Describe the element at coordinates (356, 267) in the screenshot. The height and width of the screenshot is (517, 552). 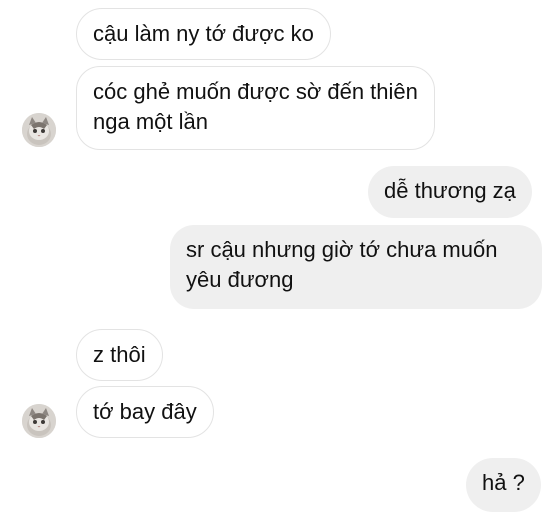
I see `outgoing-message-bubble: sr cậu nhưng giờ tớ chưa muốn yêu đương` at that location.